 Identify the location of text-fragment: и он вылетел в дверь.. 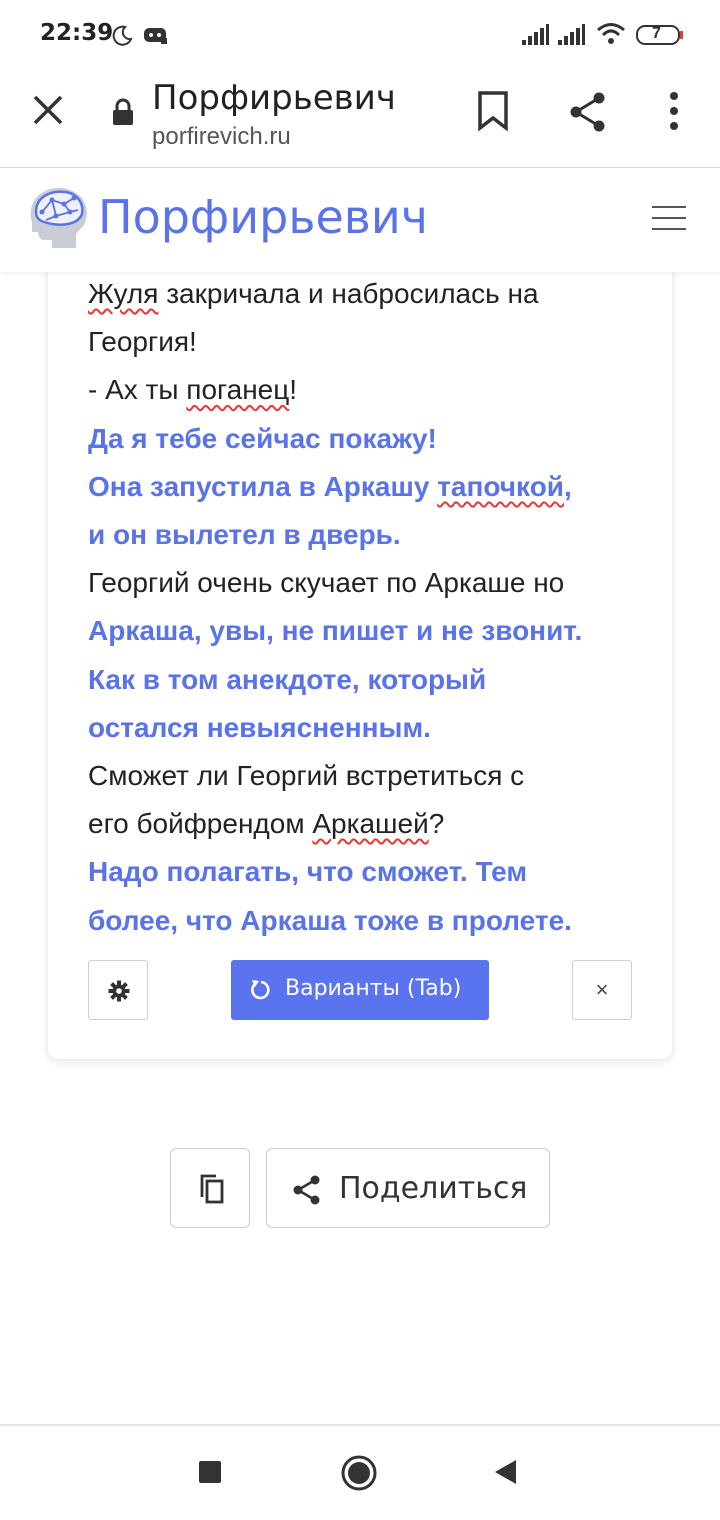
(244, 535).